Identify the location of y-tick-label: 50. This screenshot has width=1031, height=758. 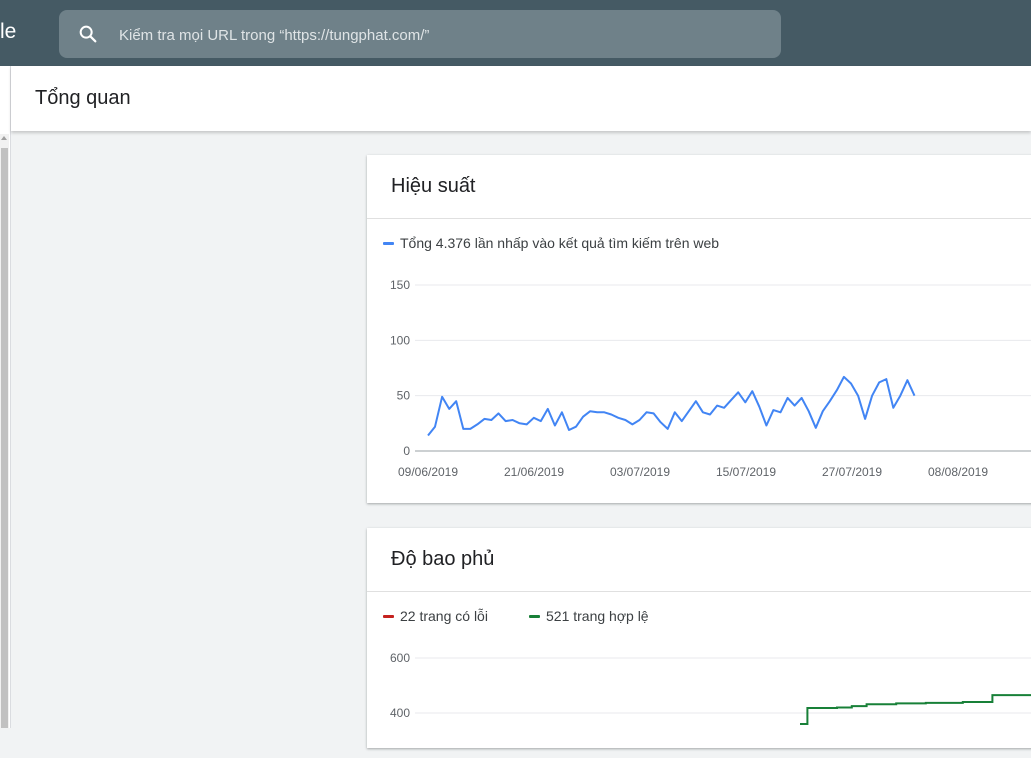
(404, 396).